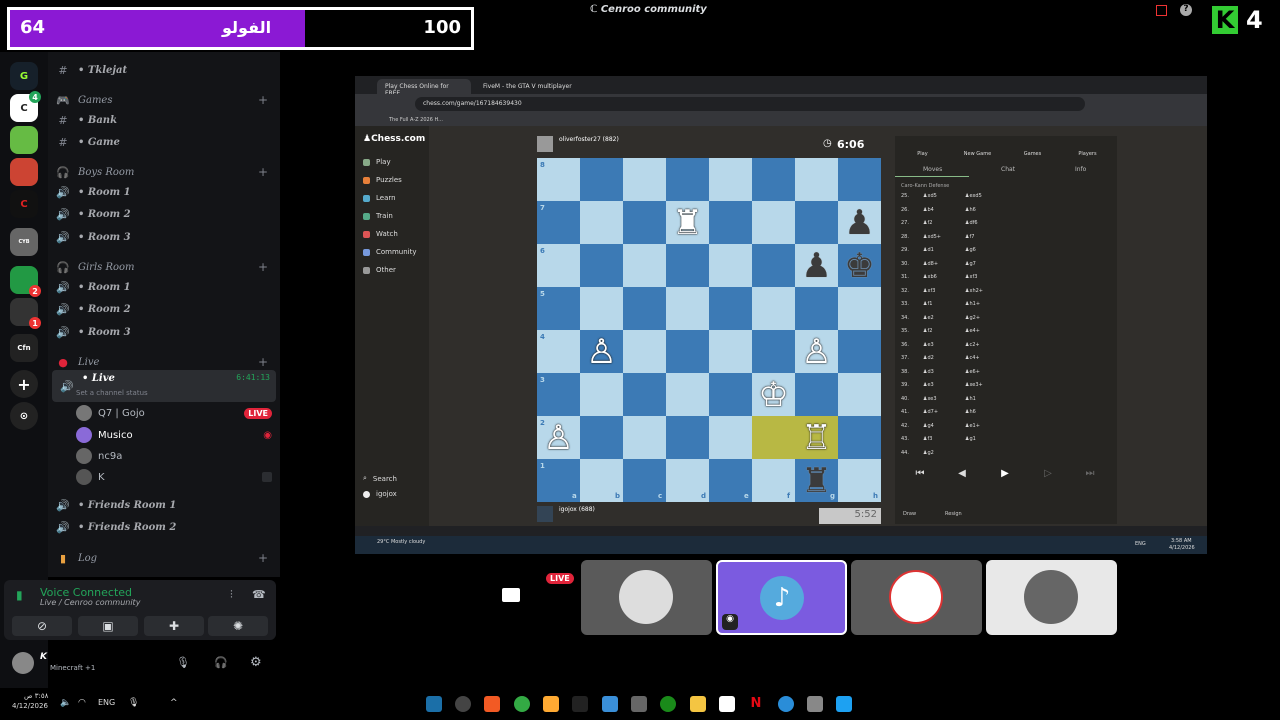 The height and width of the screenshot is (720, 1280). Describe the element at coordinates (174, 413) in the screenshot. I see `voice-member: Q7 | Gojo LIVE` at that location.